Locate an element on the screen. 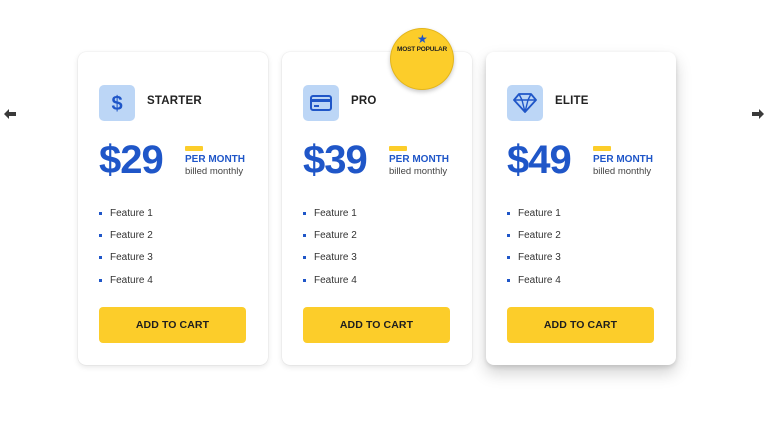 The image size is (768, 432). prev-arrow-button is located at coordinates (10, 114).